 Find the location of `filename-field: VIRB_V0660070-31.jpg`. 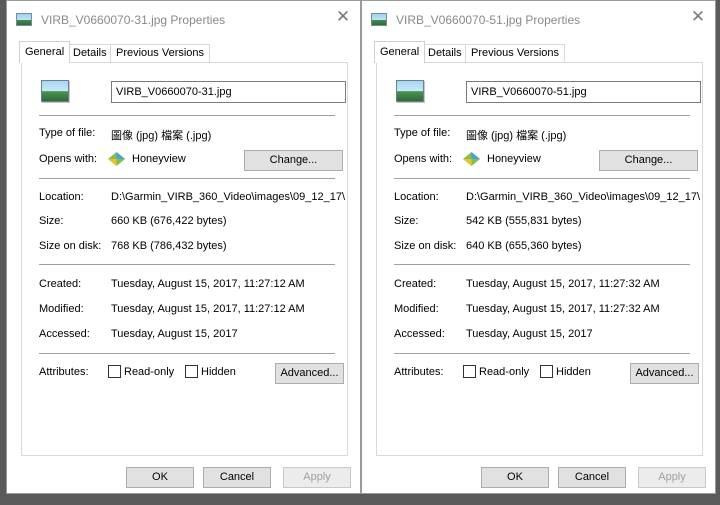

filename-field: VIRB_V0660070-31.jpg is located at coordinates (228, 92).